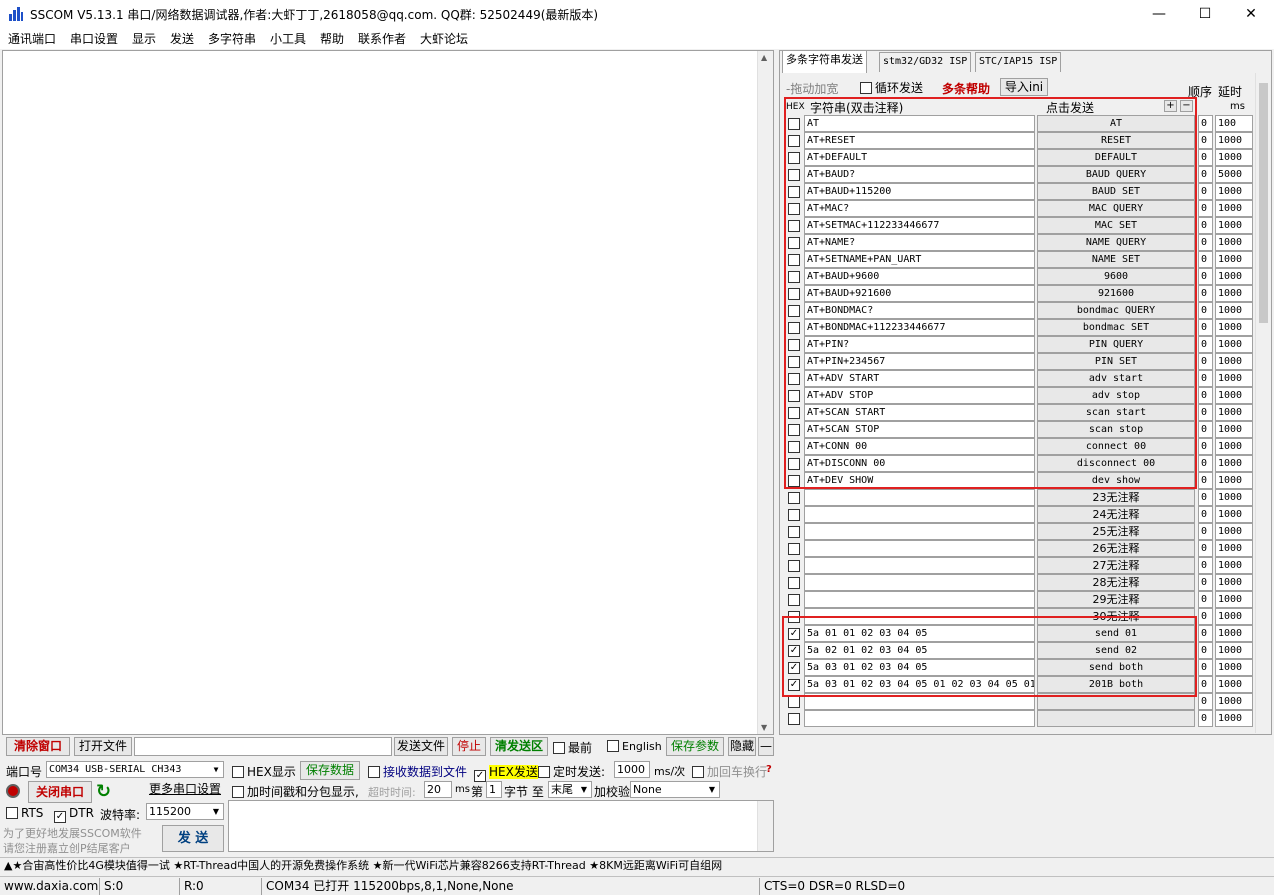 This screenshot has width=1274, height=895. I want to click on hex-display-option: HEX显示, so click(264, 771).